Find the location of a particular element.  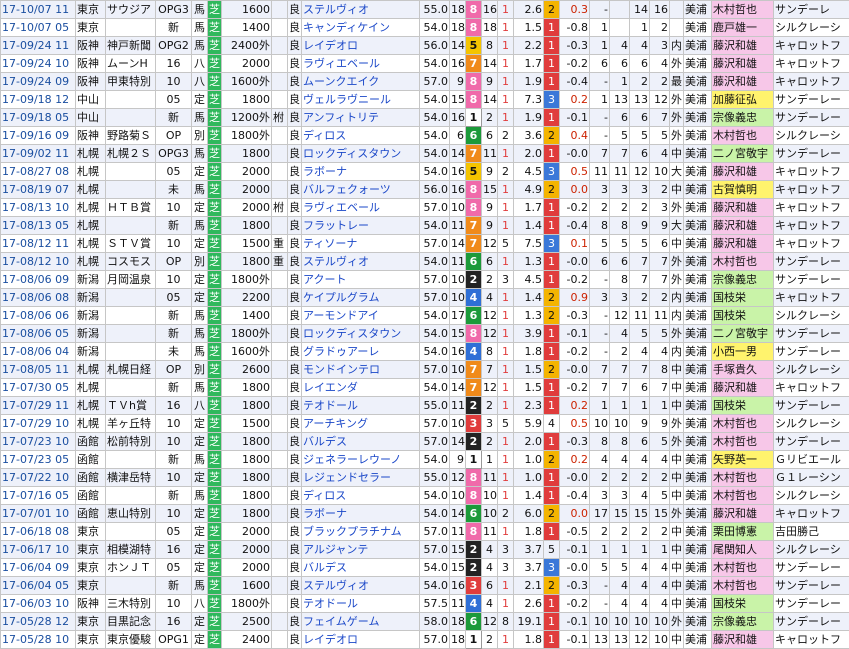

corner1: 2 is located at coordinates (600, 478).